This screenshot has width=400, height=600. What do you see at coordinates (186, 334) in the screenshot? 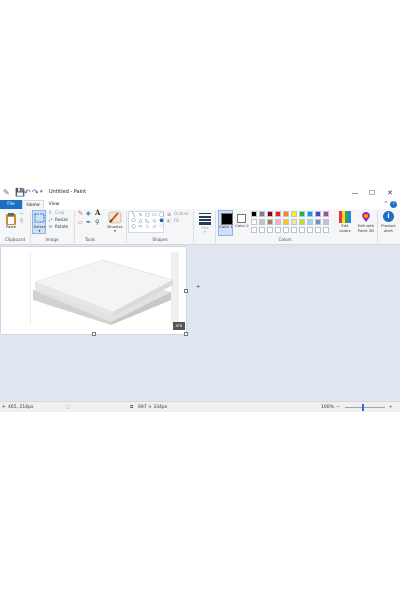
I see `resize-handle-corner` at bounding box center [186, 334].